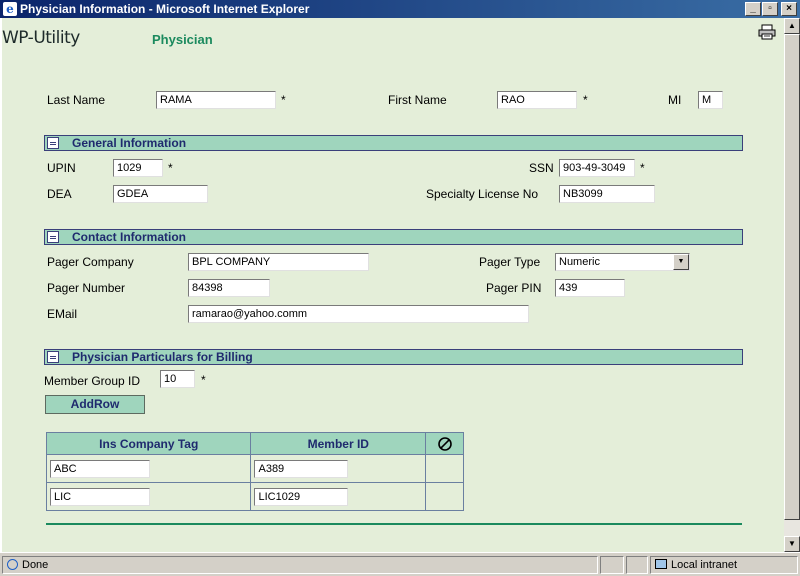 The image size is (800, 576). What do you see at coordinates (514, 288) in the screenshot?
I see `pager-pin-label: Pager PIN` at bounding box center [514, 288].